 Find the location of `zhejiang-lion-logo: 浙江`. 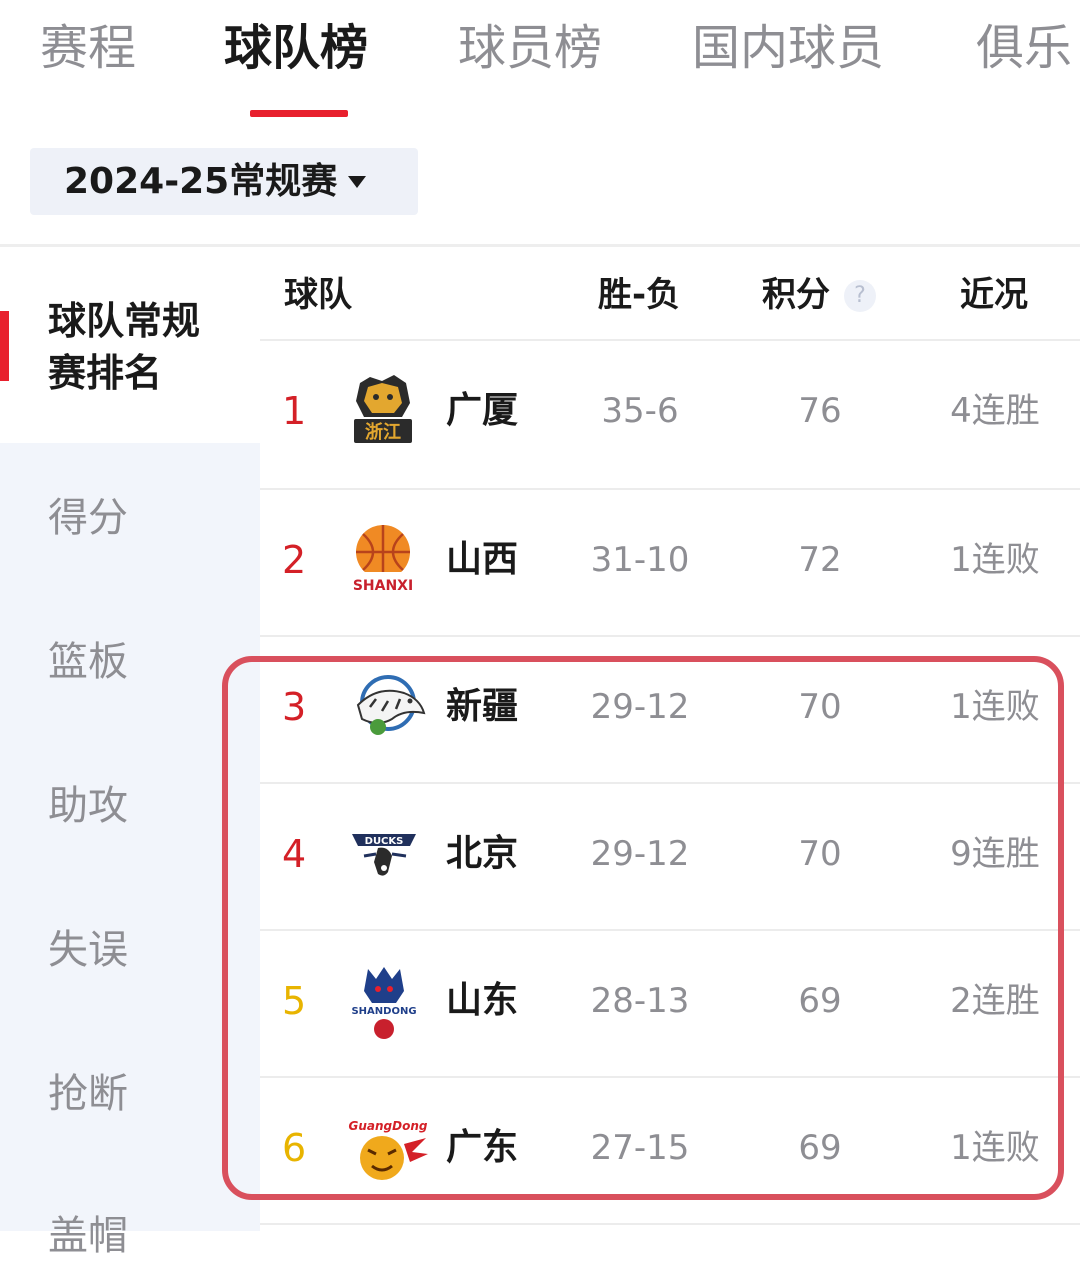

zhejiang-lion-logo: 浙江 is located at coordinates (383, 413).